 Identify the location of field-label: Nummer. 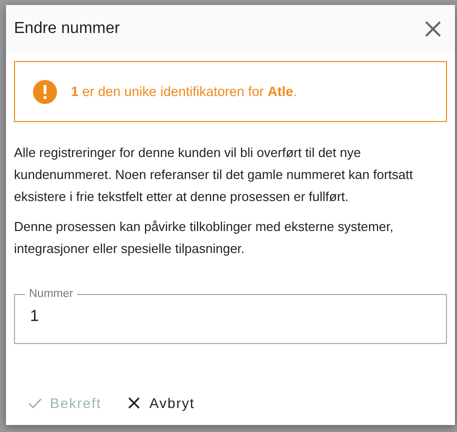
(51, 294).